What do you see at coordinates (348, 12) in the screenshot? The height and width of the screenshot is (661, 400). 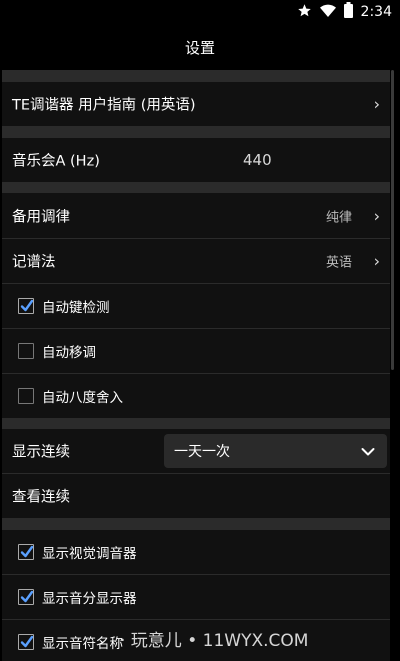 I see `battery-icon` at bounding box center [348, 12].